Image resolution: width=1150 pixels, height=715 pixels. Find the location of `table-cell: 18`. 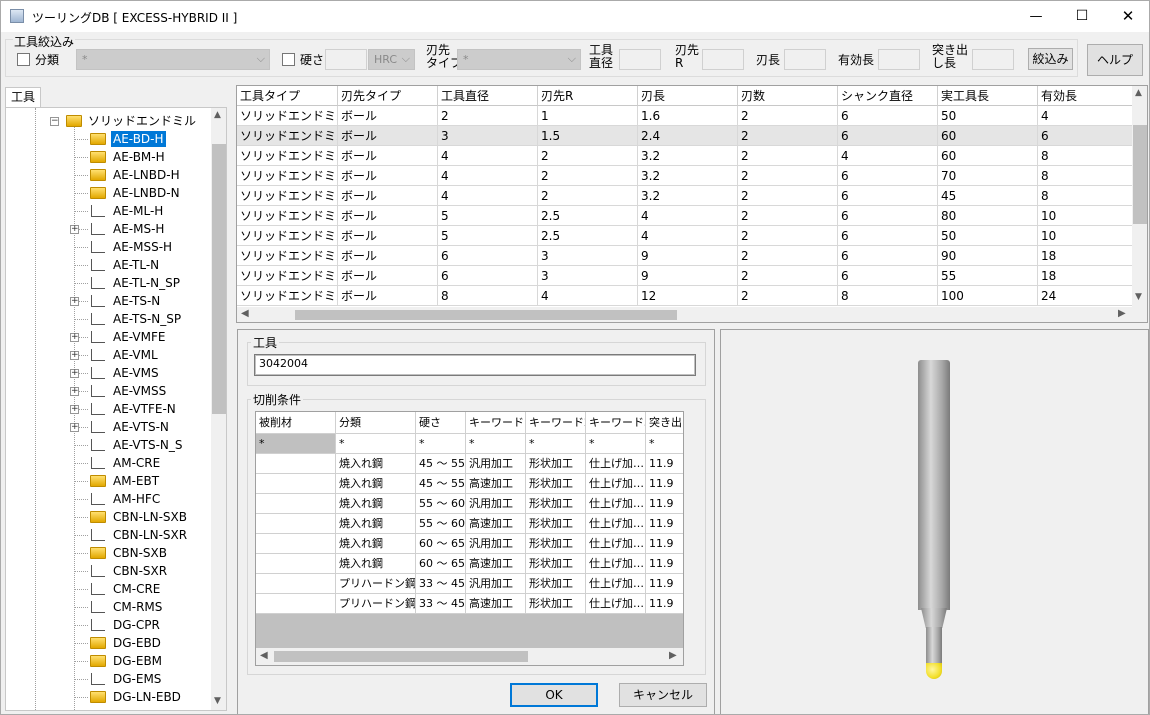

table-cell: 18 is located at coordinates (1088, 256).